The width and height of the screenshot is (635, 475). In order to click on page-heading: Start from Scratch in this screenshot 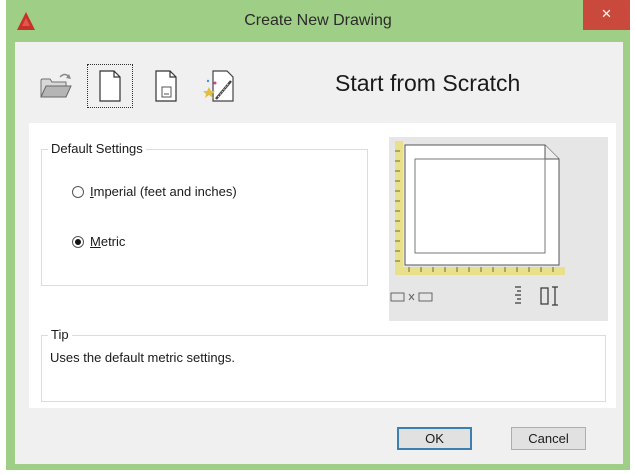, I will do `click(428, 83)`.